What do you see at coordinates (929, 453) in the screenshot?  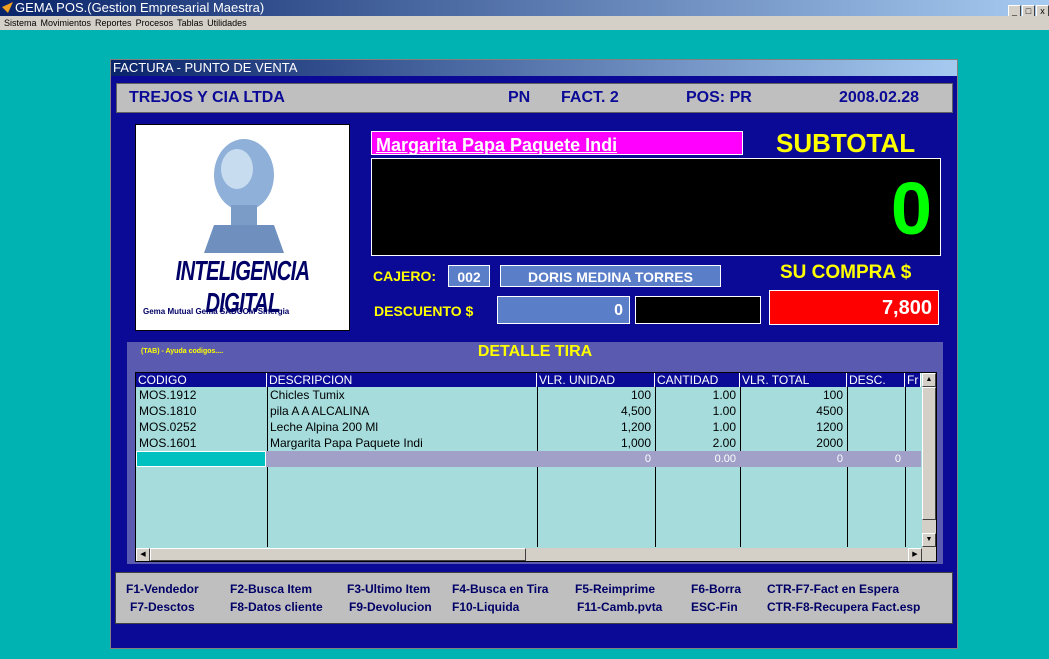 I see `vertical-scroll-thumb` at bounding box center [929, 453].